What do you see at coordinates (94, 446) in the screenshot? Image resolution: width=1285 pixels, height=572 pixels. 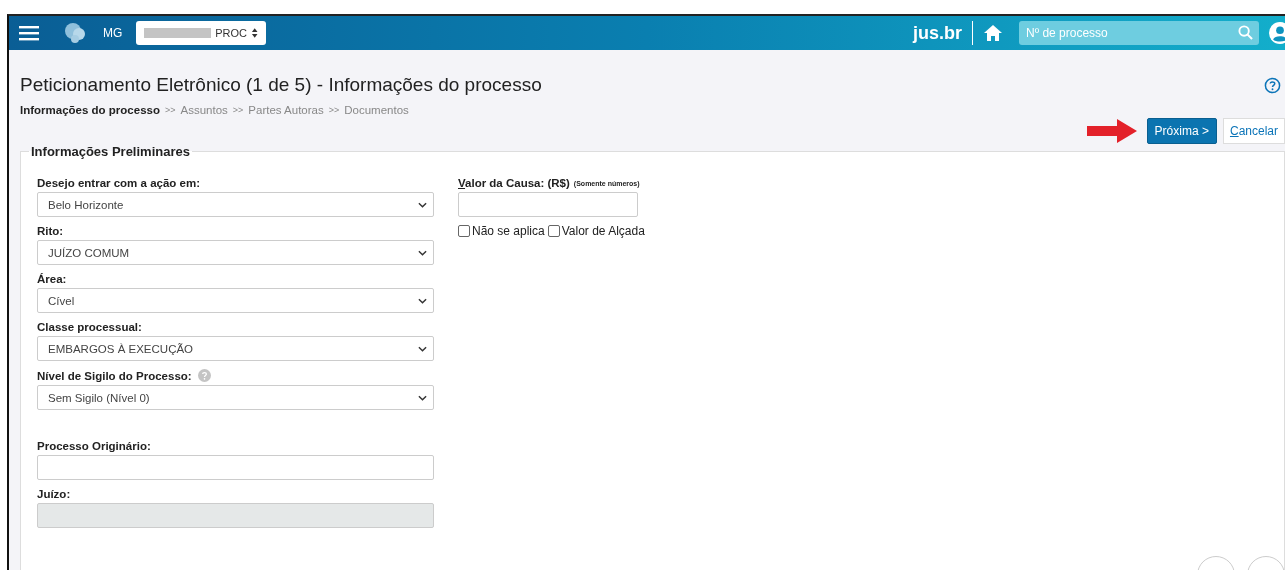 I see `field-label: Processo Originário:` at bounding box center [94, 446].